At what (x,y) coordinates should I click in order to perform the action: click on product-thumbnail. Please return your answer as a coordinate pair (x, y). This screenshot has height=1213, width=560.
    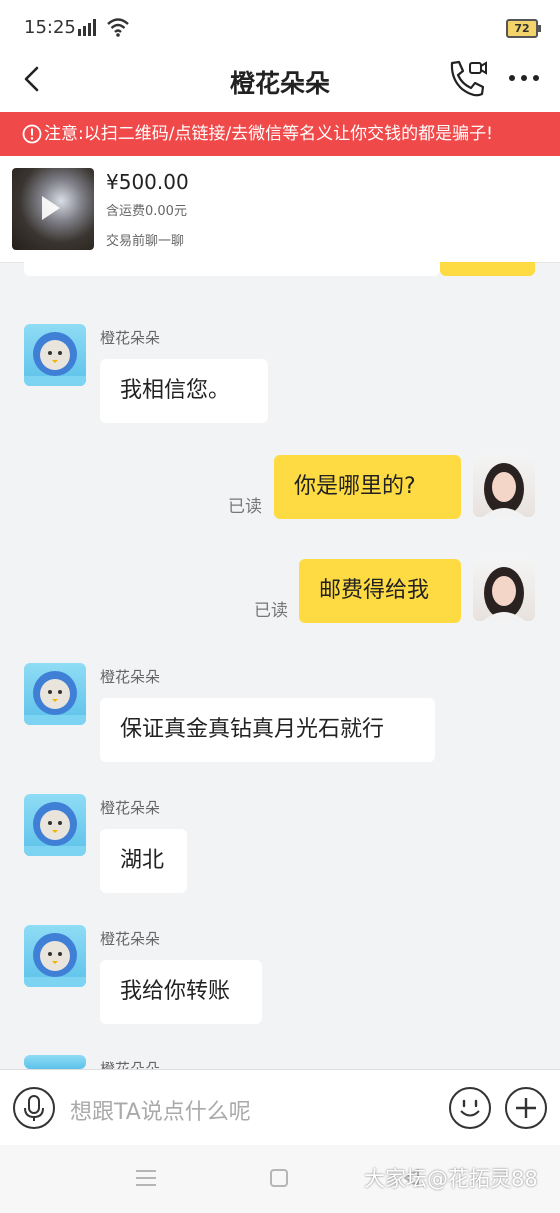
    Looking at the image, I should click on (53, 209).